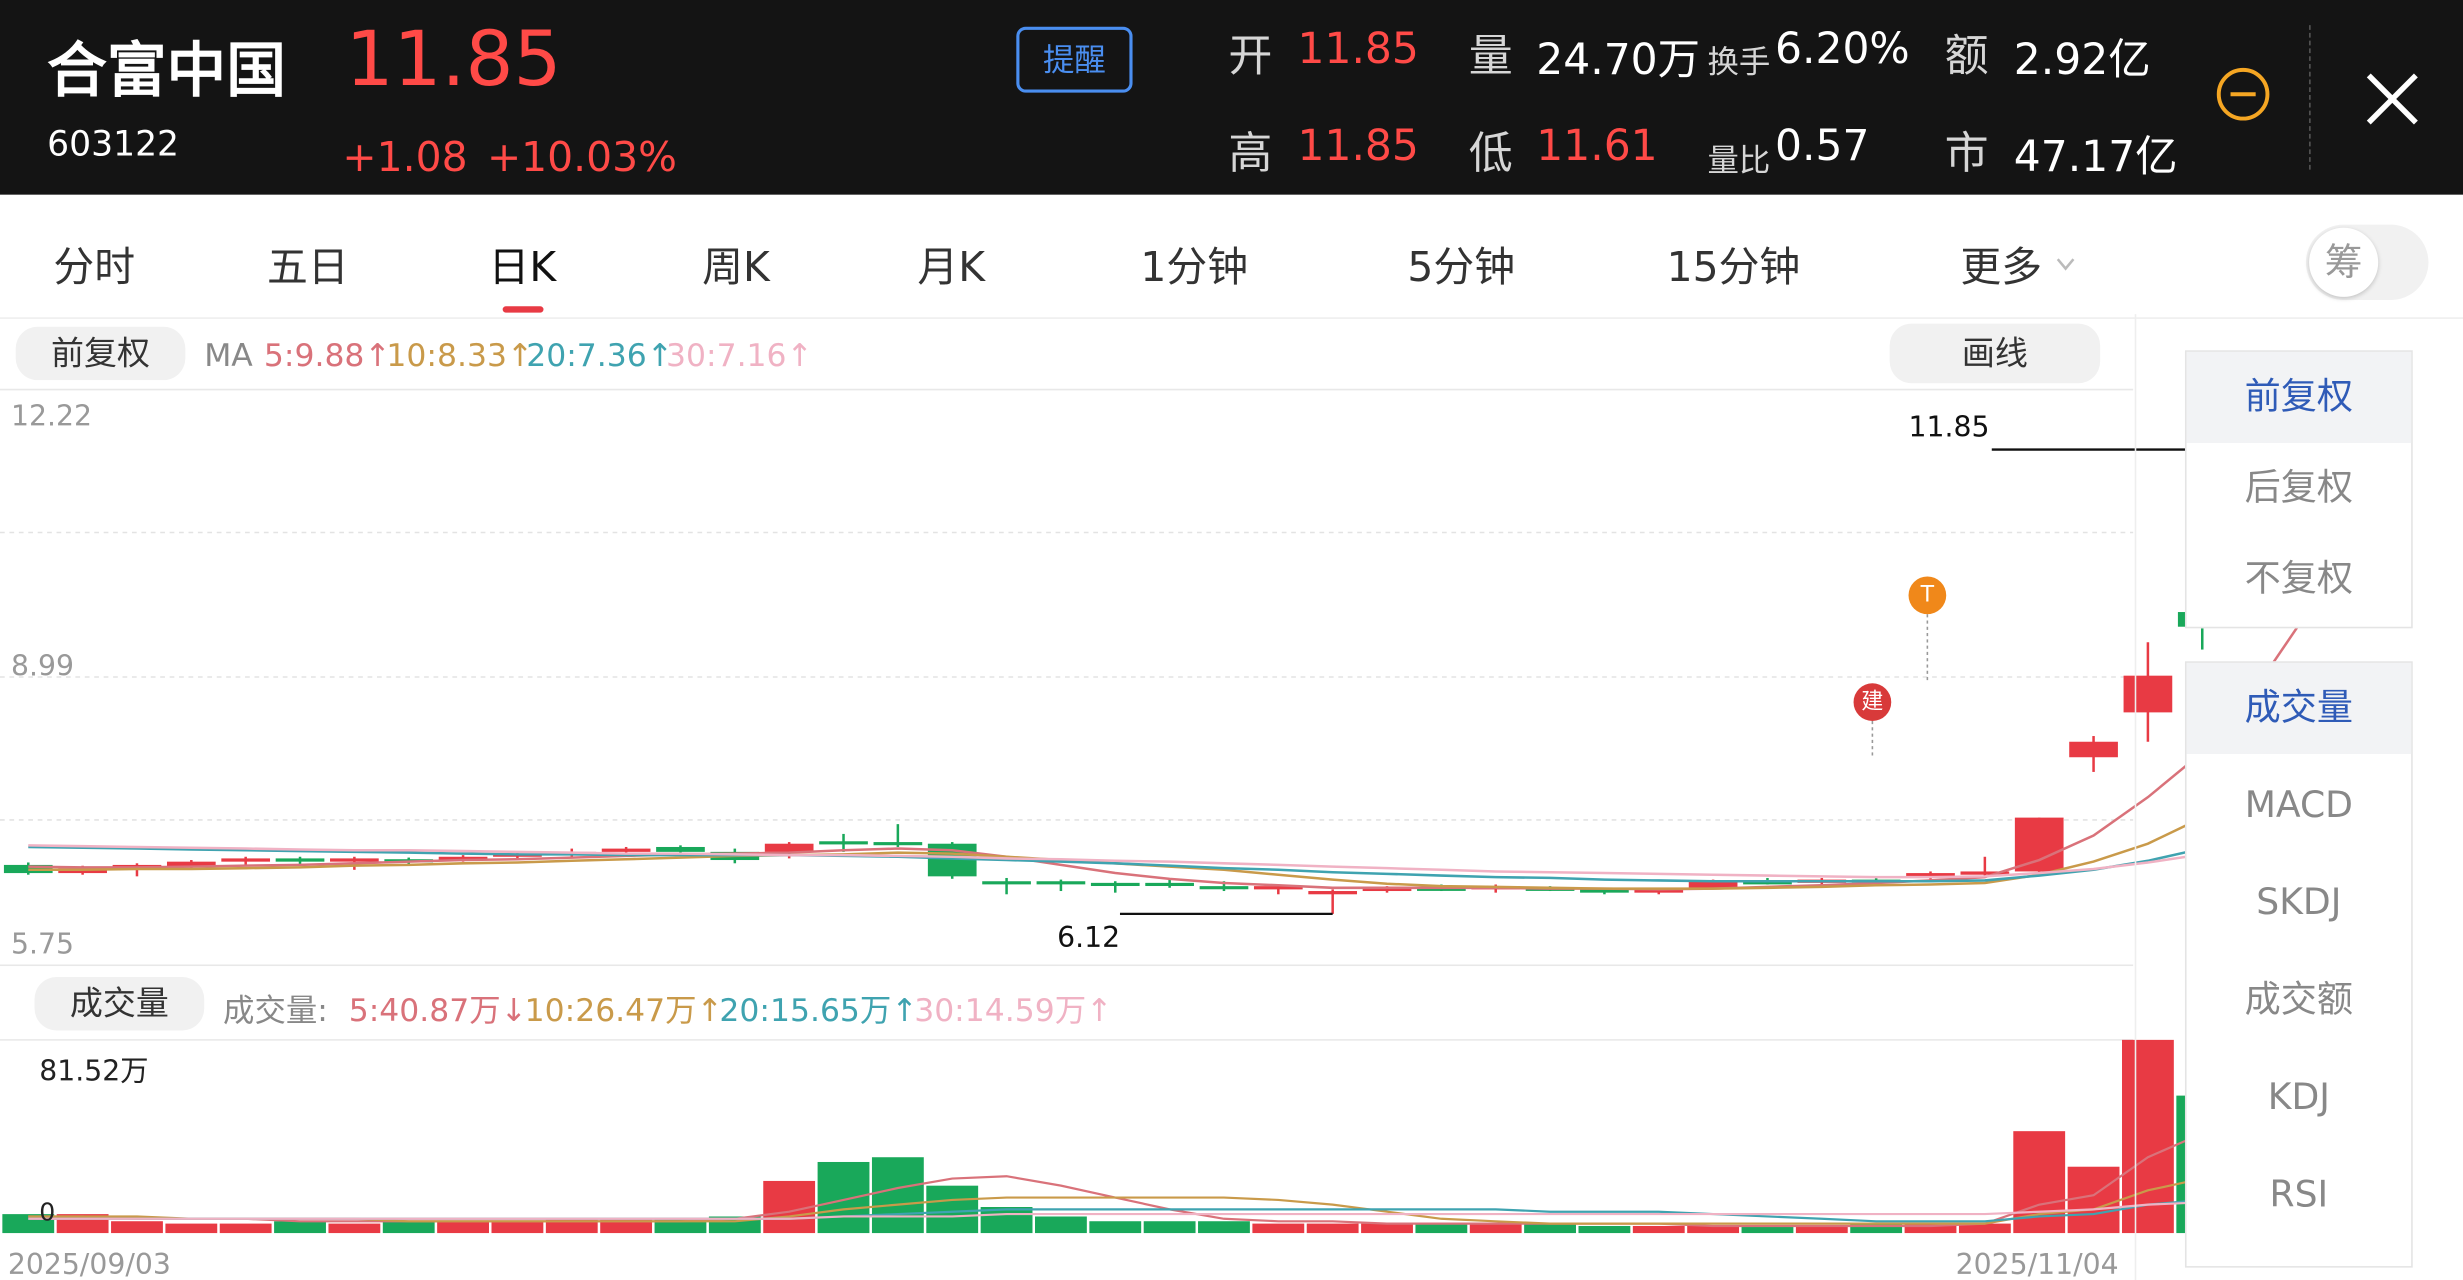  I want to click on vol-ma30-value: 30:14.59万↑, so click(1013, 1010).